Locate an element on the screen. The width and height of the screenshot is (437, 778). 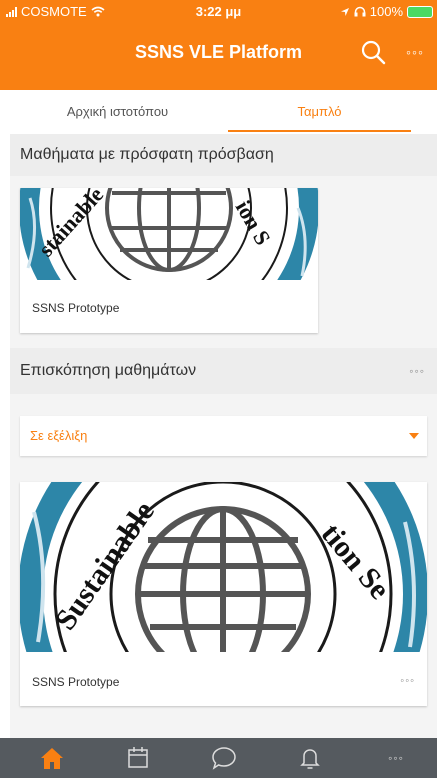
calendar-icon is located at coordinates (138, 757).